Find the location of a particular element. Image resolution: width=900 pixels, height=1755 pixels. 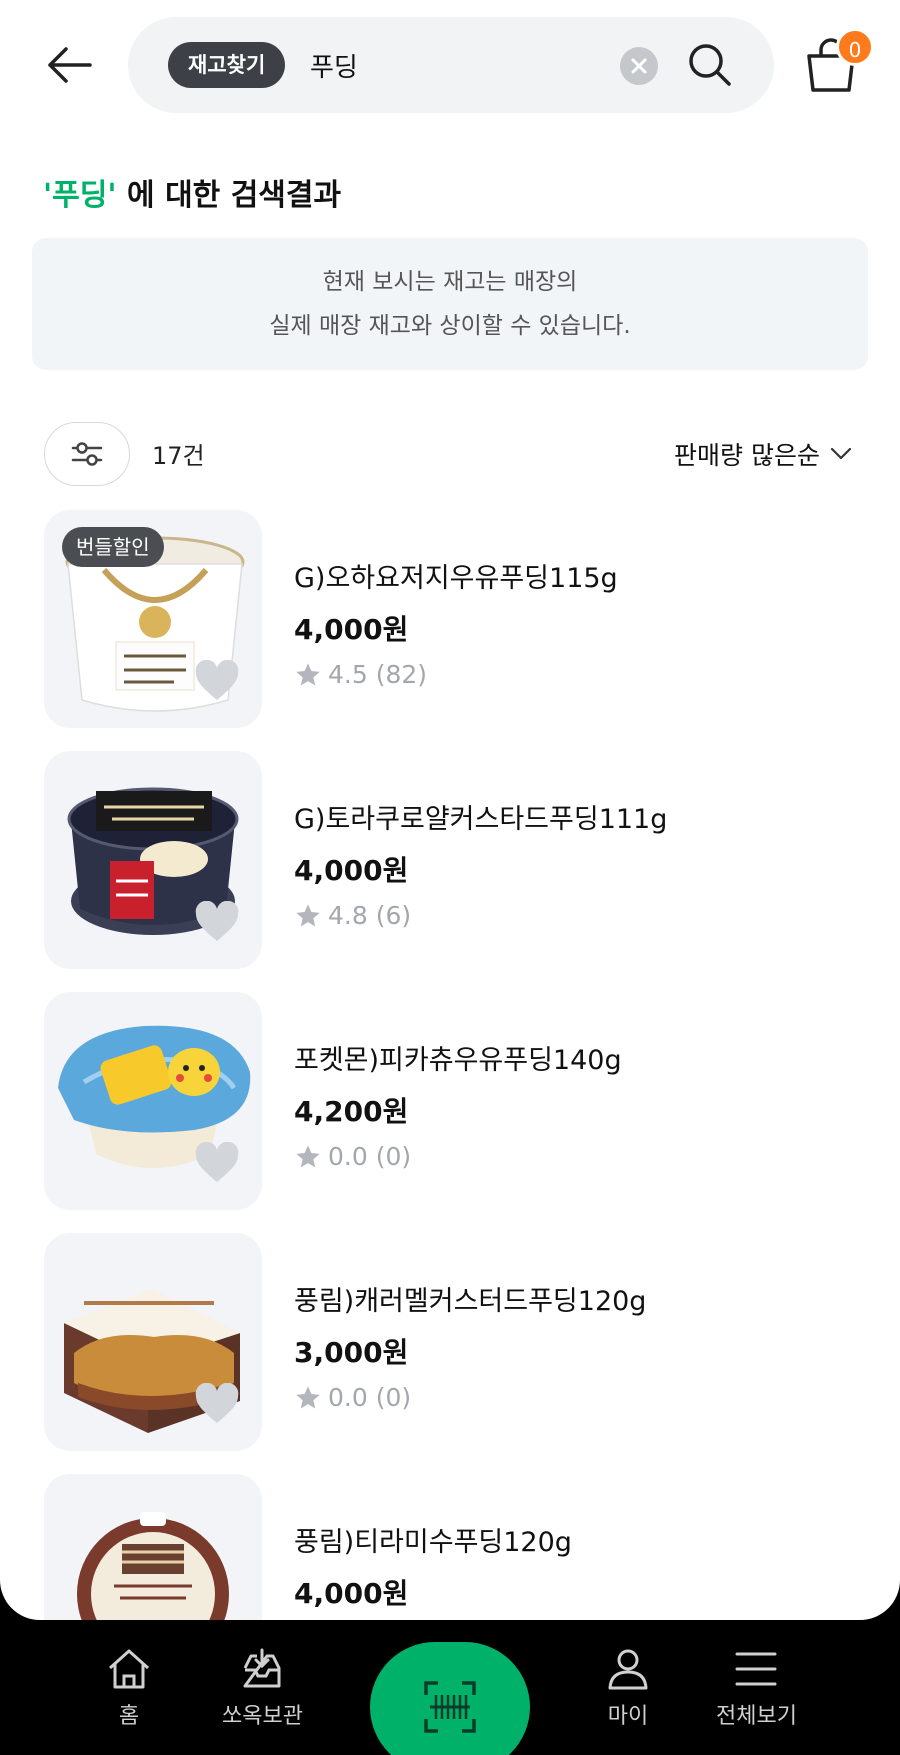

barcode-scan-icon is located at coordinates (450, 1707).